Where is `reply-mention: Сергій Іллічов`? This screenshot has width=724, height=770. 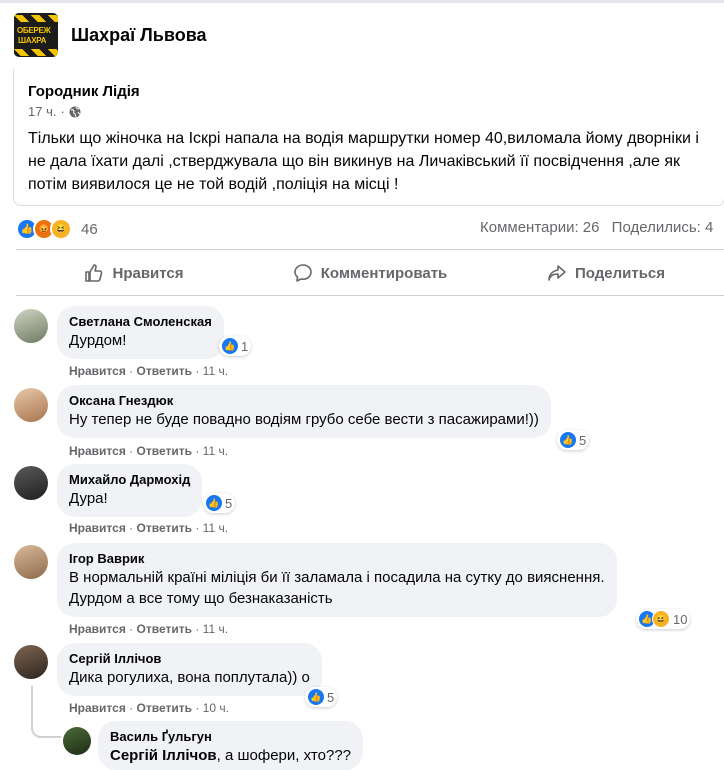
reply-mention: Сергій Іллічов is located at coordinates (163, 755).